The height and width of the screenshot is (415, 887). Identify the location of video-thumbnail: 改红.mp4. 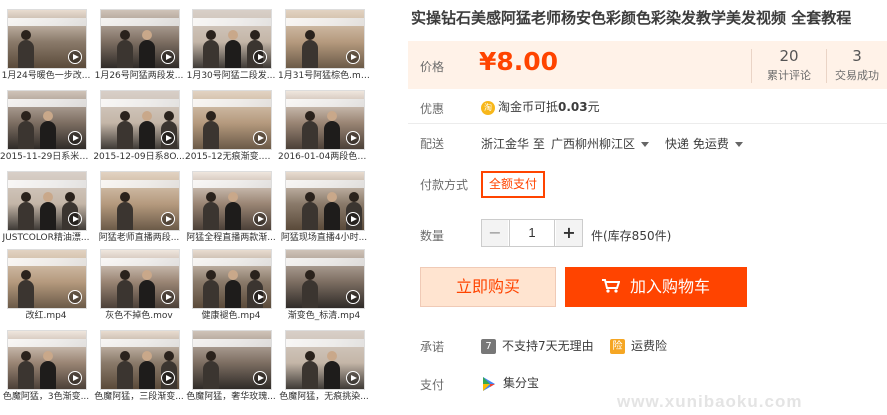
(46, 285).